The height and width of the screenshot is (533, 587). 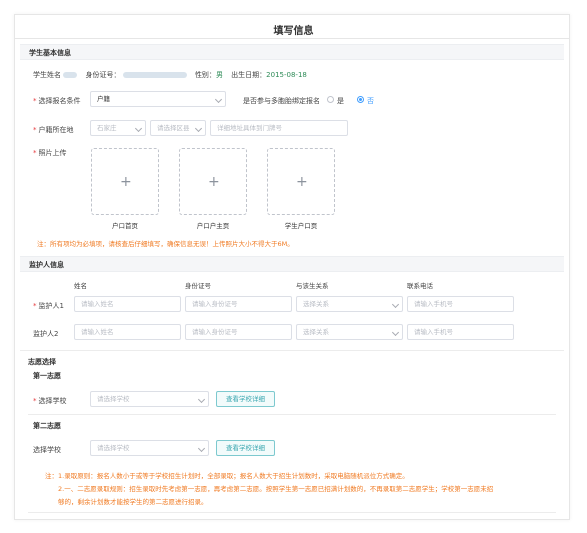 What do you see at coordinates (198, 286) in the screenshot?
I see `col-id: 身份证号` at bounding box center [198, 286].